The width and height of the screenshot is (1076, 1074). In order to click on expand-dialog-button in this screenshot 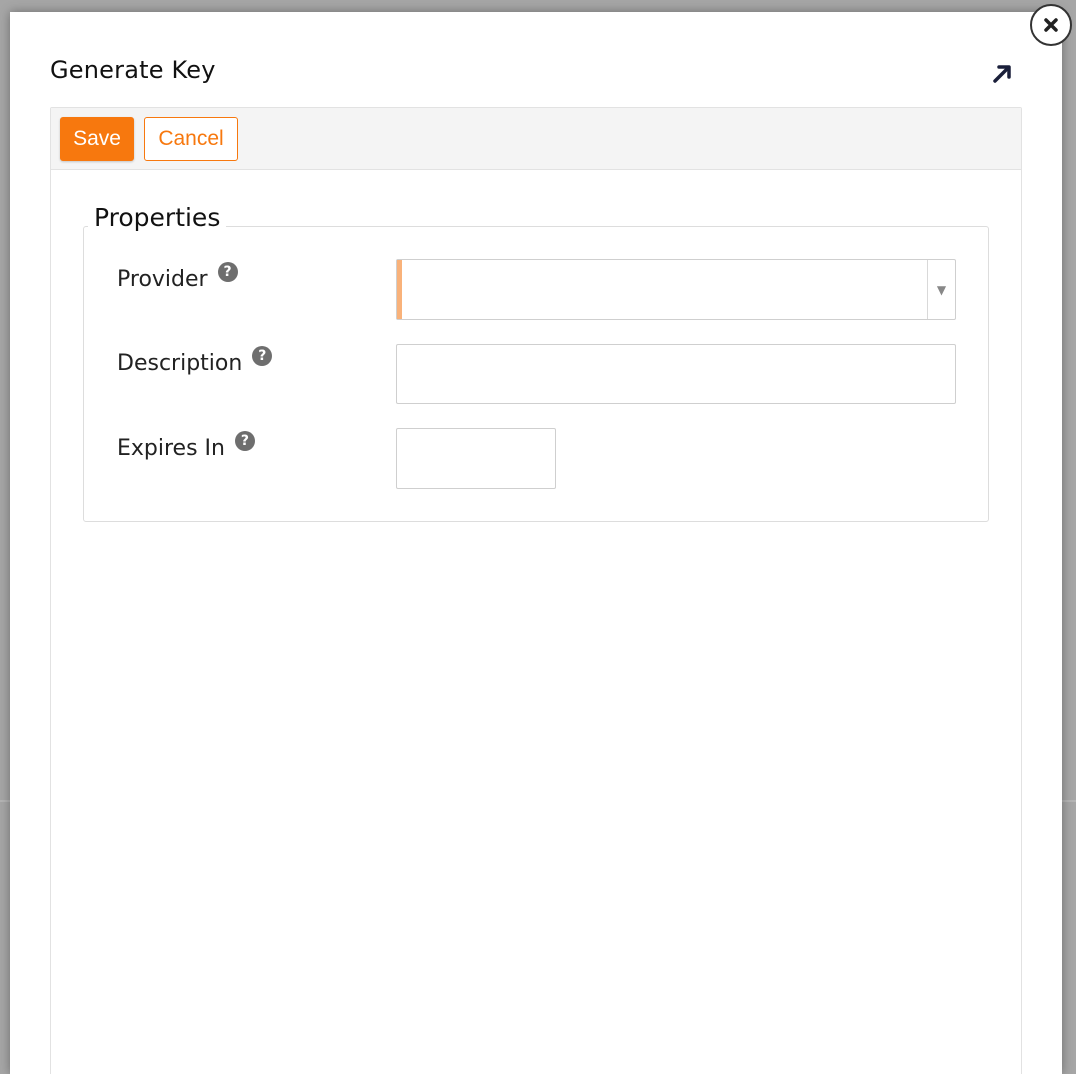, I will do `click(1002, 74)`.